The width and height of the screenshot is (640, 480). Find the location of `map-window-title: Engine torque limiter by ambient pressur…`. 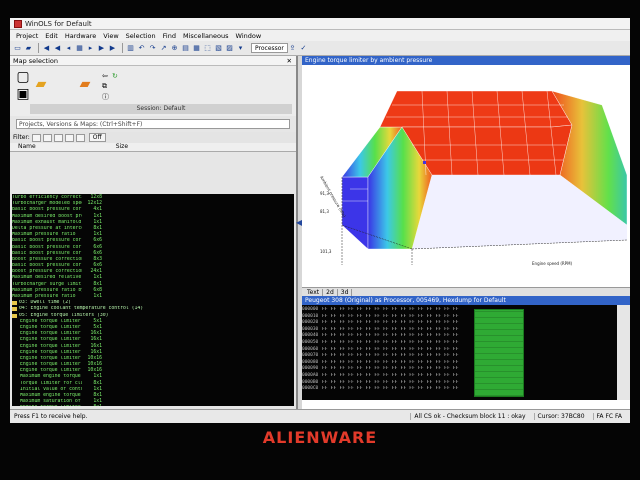

map-window-title: Engine torque limiter by ambient pressur… is located at coordinates (466, 60).